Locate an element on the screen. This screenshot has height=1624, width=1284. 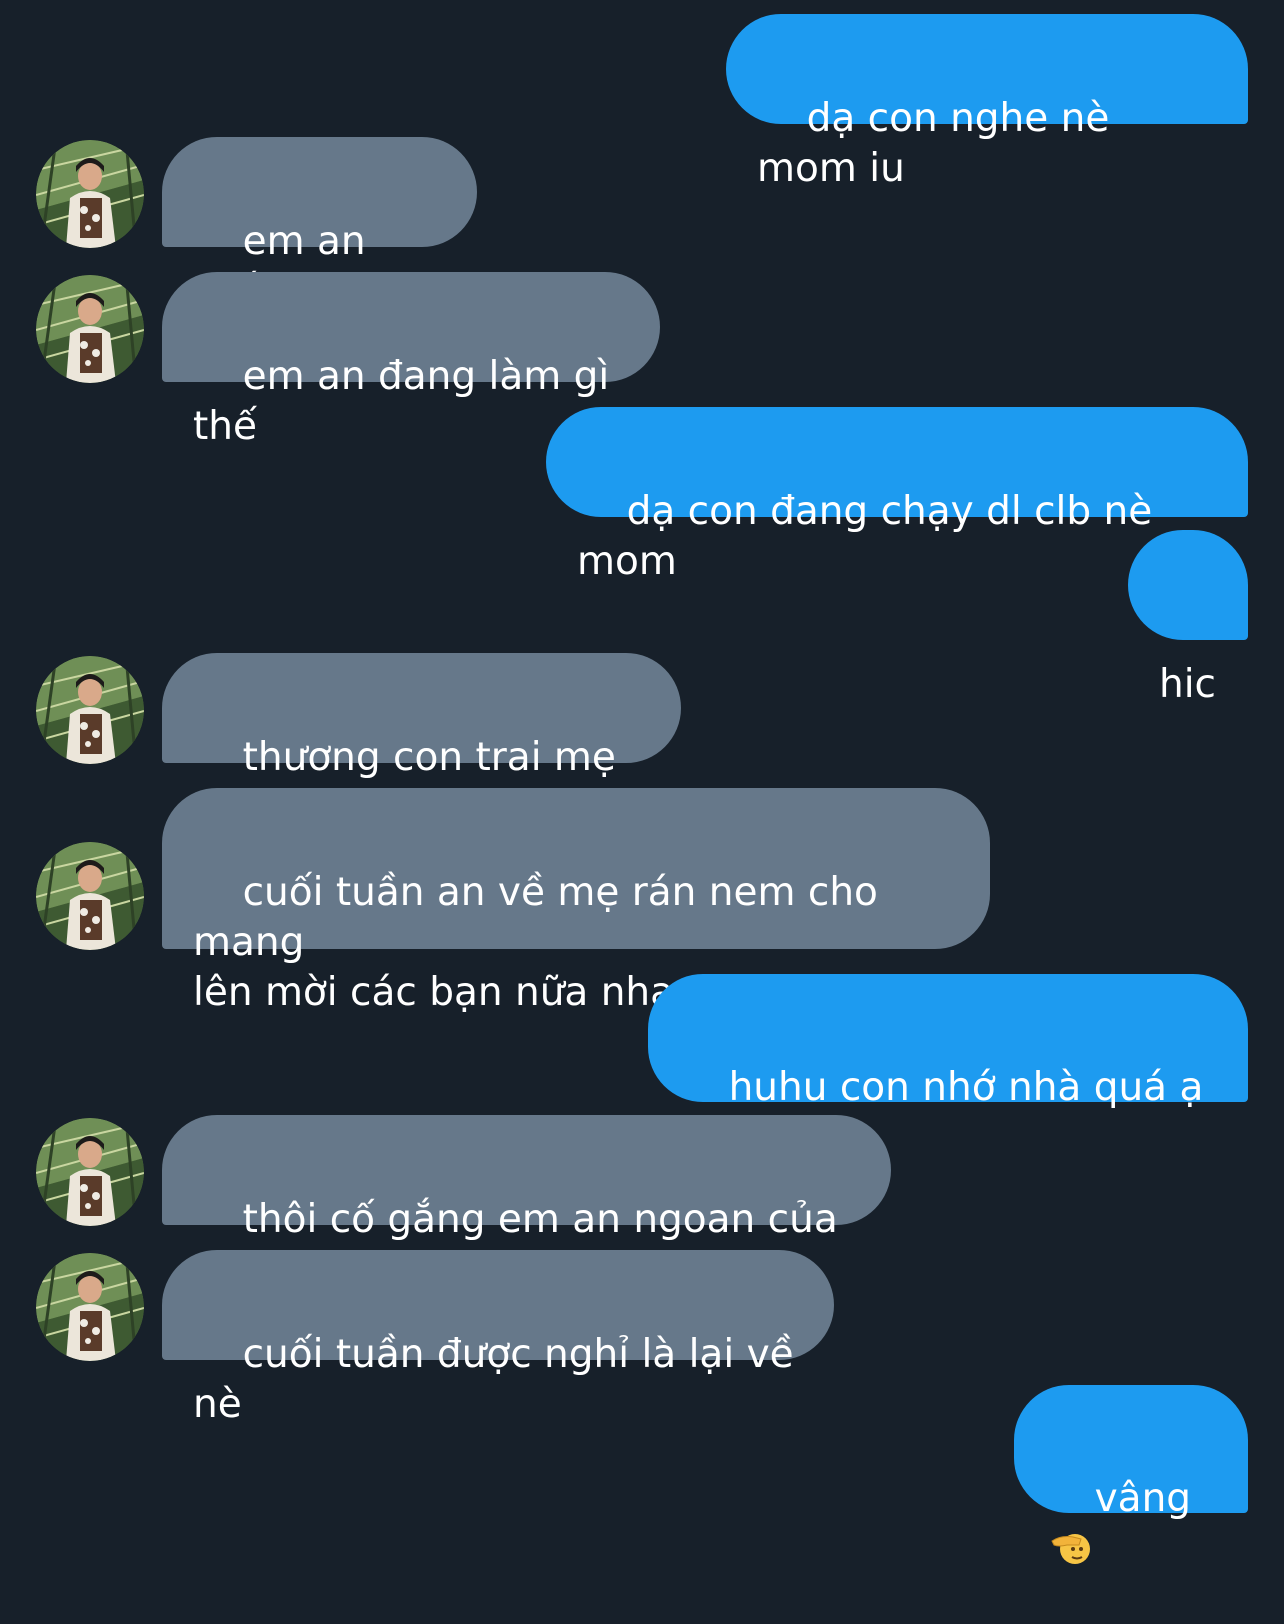
saluting-face-icon is located at coordinates (1071, 1547).